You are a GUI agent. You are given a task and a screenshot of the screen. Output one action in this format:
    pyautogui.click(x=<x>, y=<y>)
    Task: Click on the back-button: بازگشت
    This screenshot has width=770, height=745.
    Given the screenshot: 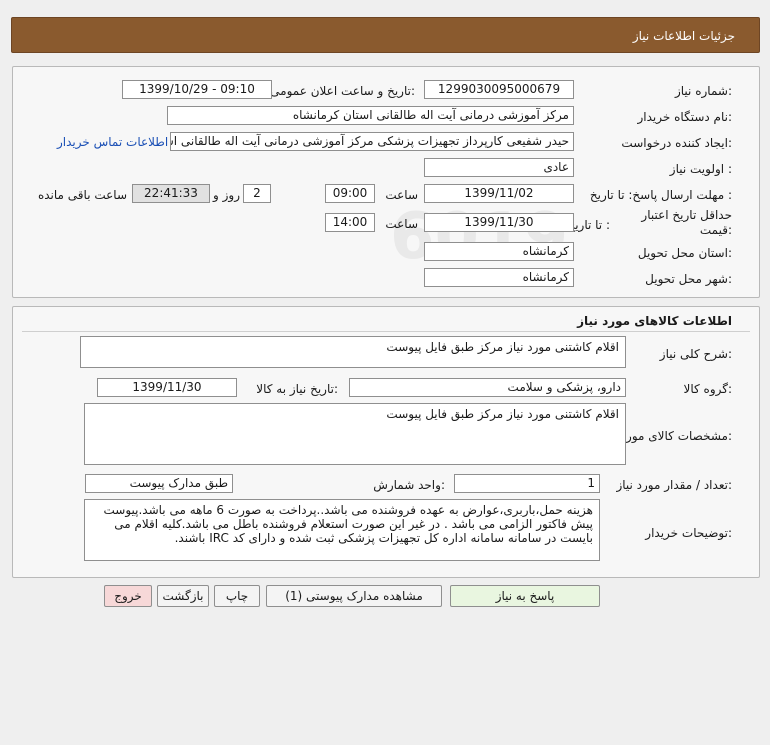 What is the action you would take?
    pyautogui.click(x=183, y=596)
    